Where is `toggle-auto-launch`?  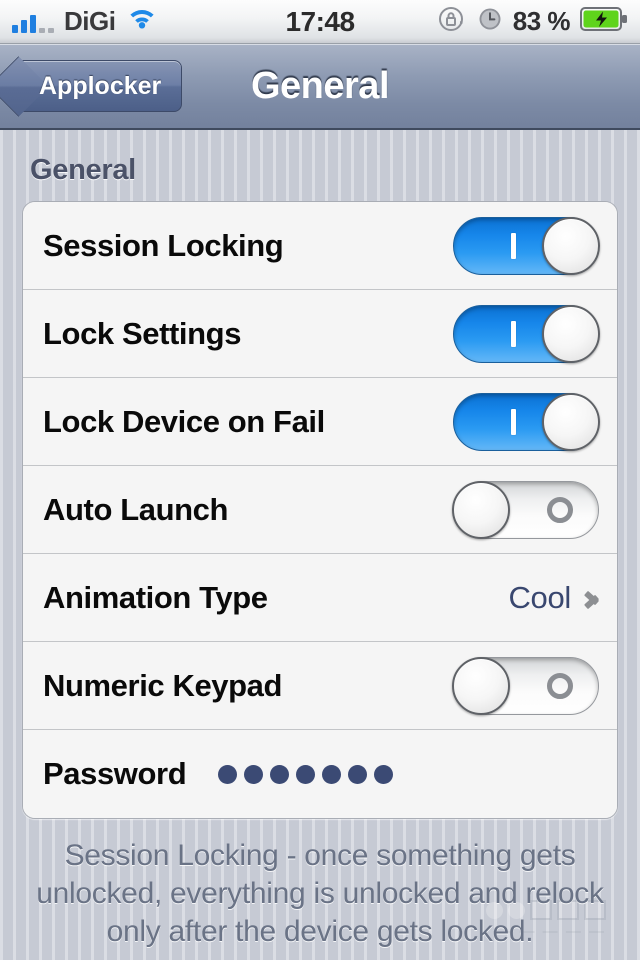 toggle-auto-launch is located at coordinates (525, 509).